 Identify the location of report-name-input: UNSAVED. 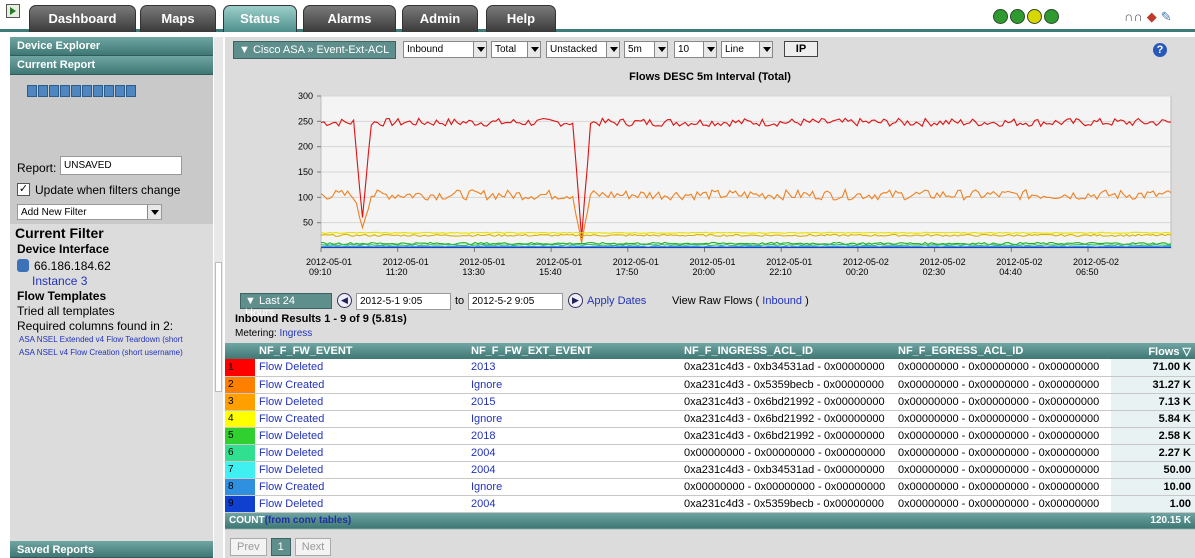
(121, 165).